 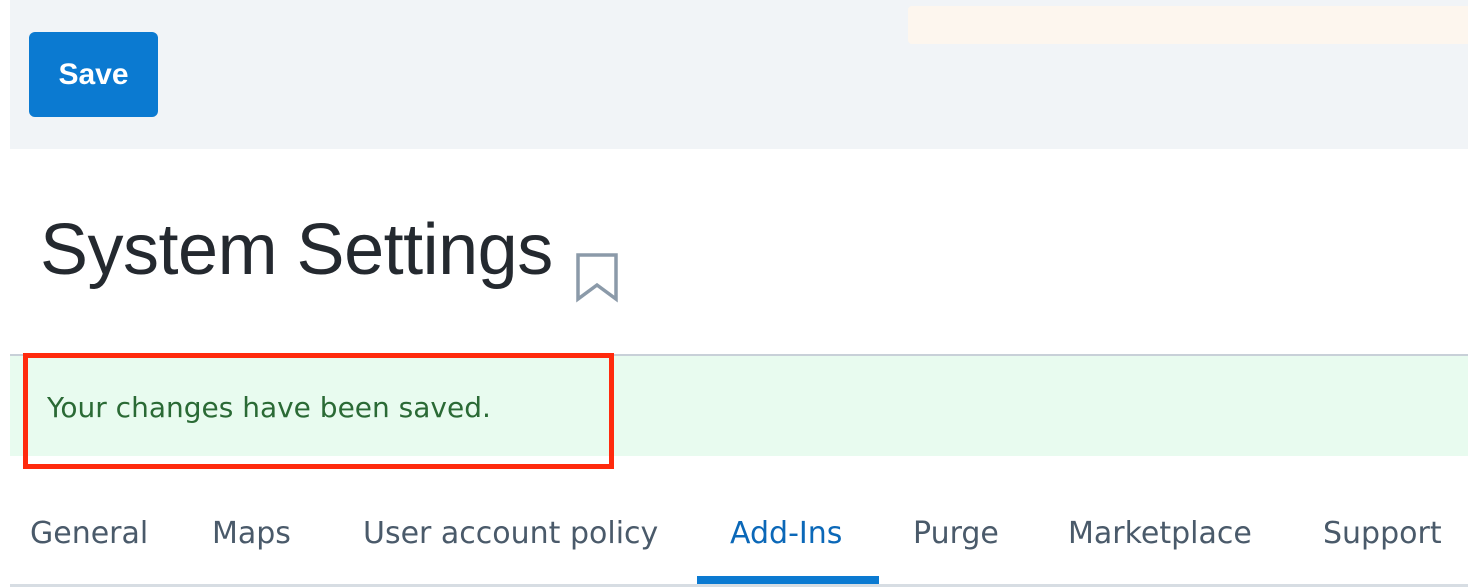 What do you see at coordinates (788, 580) in the screenshot?
I see `active-tab-indicator` at bounding box center [788, 580].